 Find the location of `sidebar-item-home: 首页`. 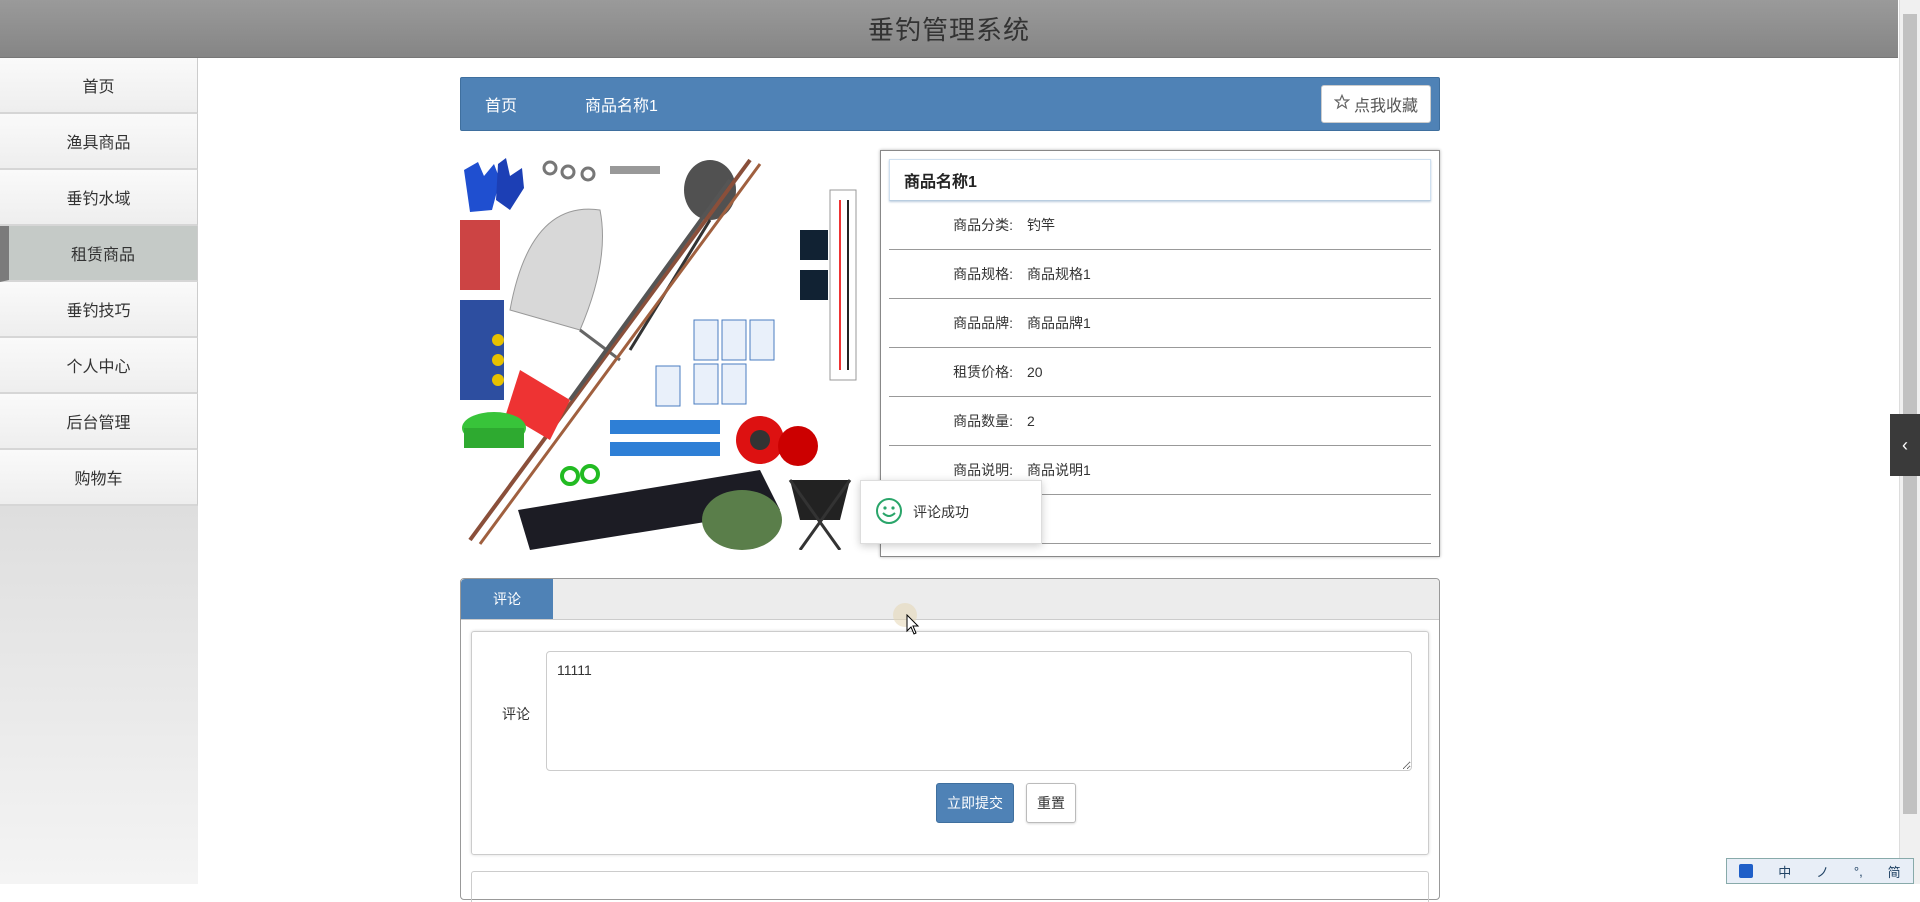

sidebar-item-home: 首页 is located at coordinates (99, 86).